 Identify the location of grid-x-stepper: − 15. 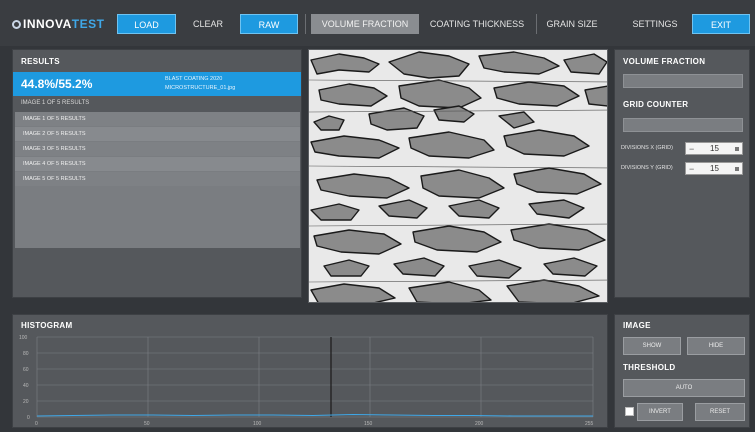
(714, 148).